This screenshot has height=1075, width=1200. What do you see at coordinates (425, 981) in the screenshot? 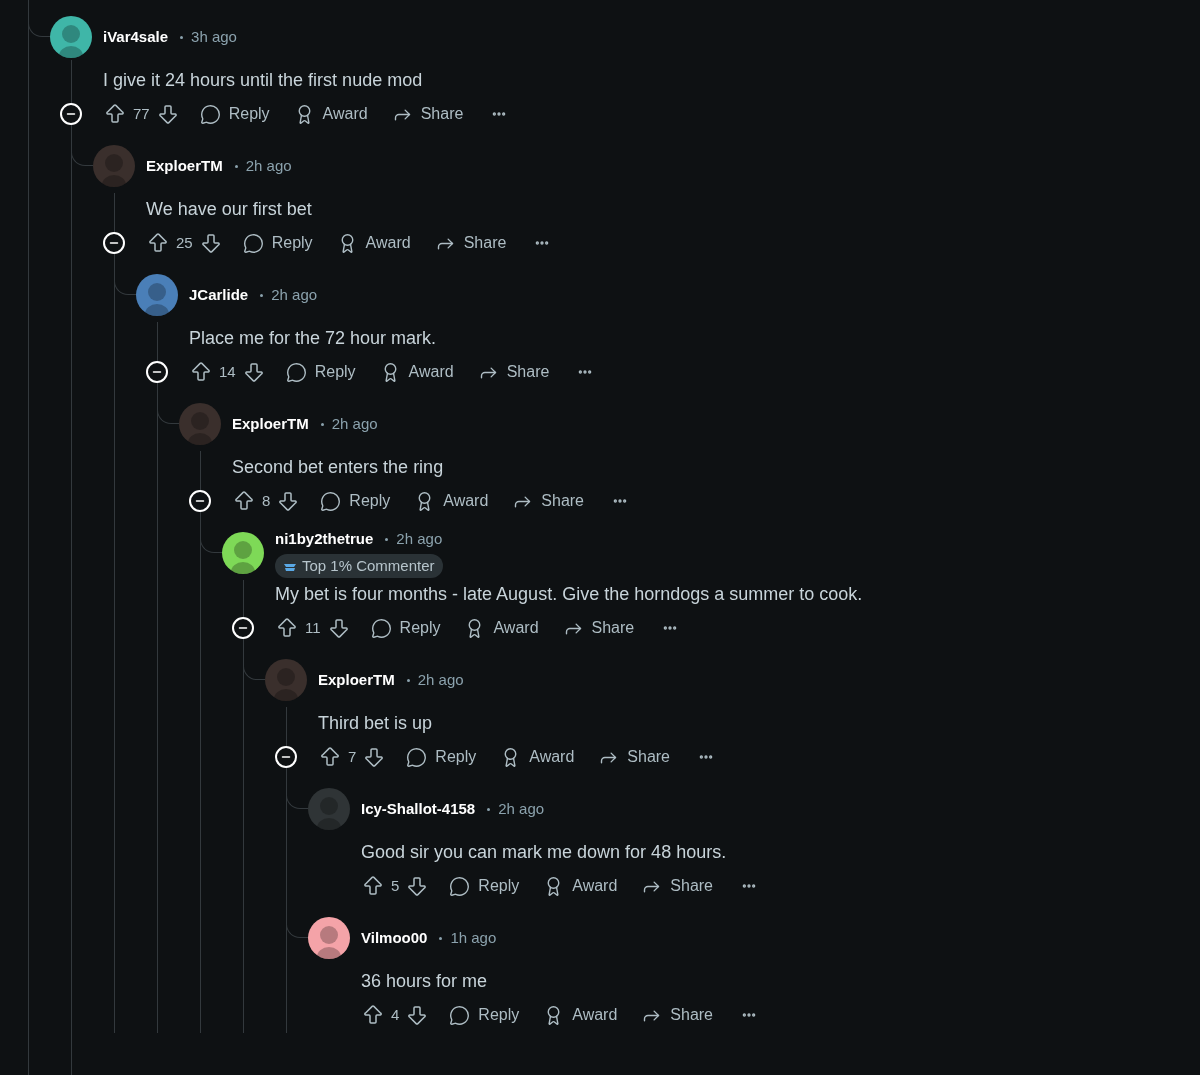
I see `comment-text: 36 hours for me` at bounding box center [425, 981].